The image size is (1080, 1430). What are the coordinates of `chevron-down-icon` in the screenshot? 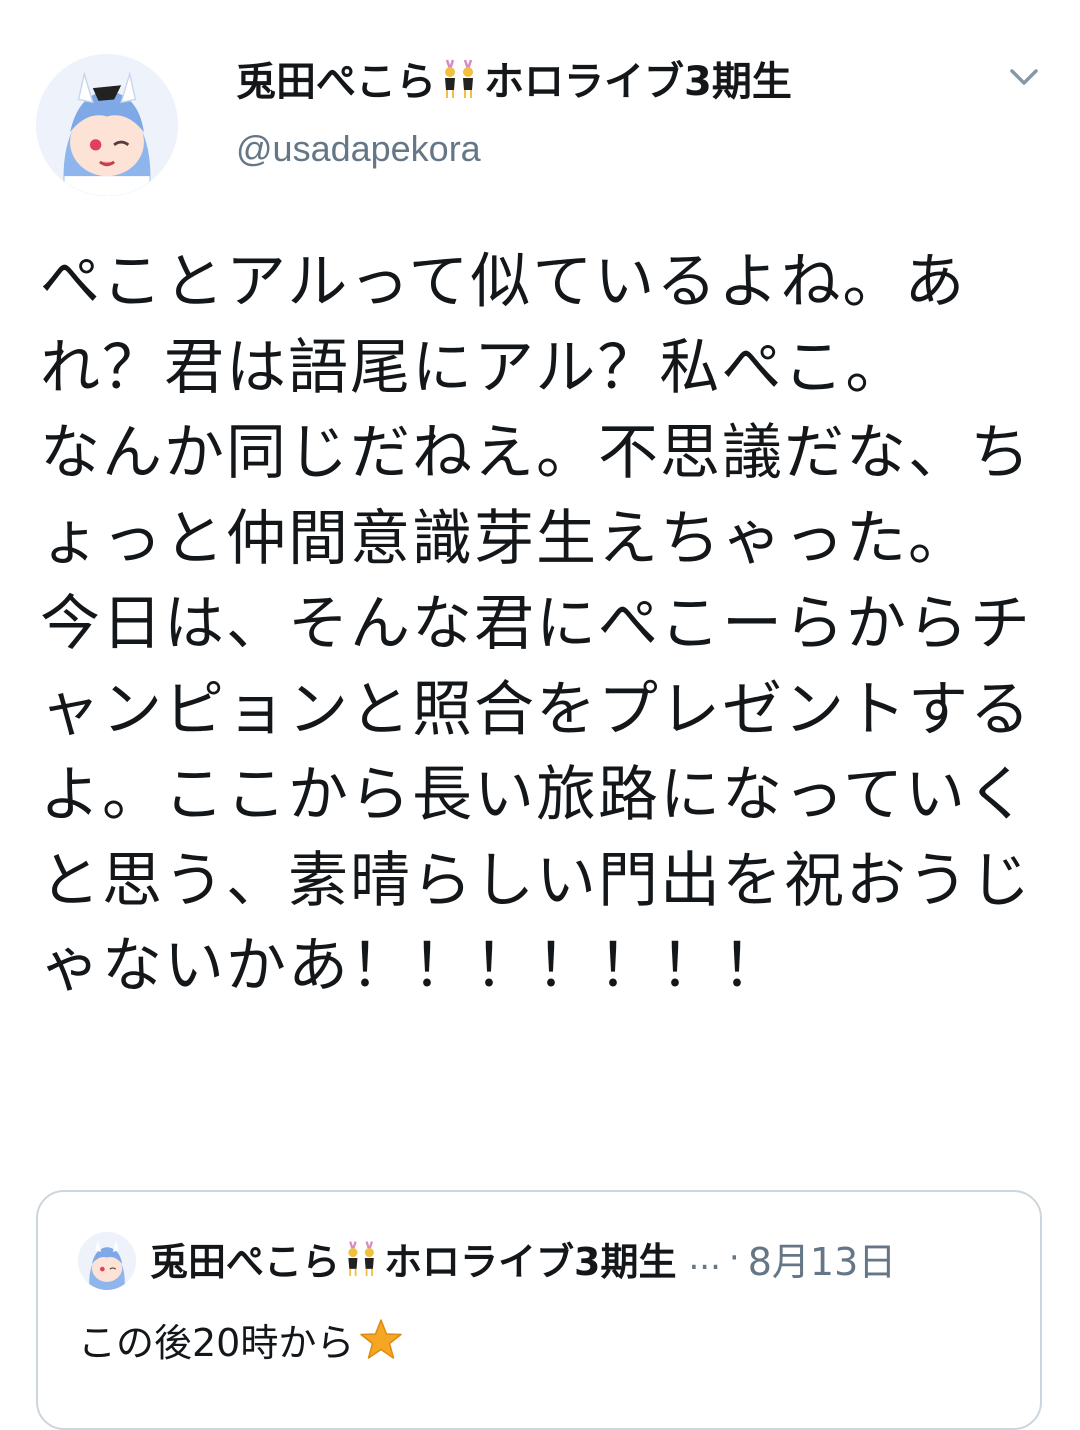 It's located at (1024, 77).